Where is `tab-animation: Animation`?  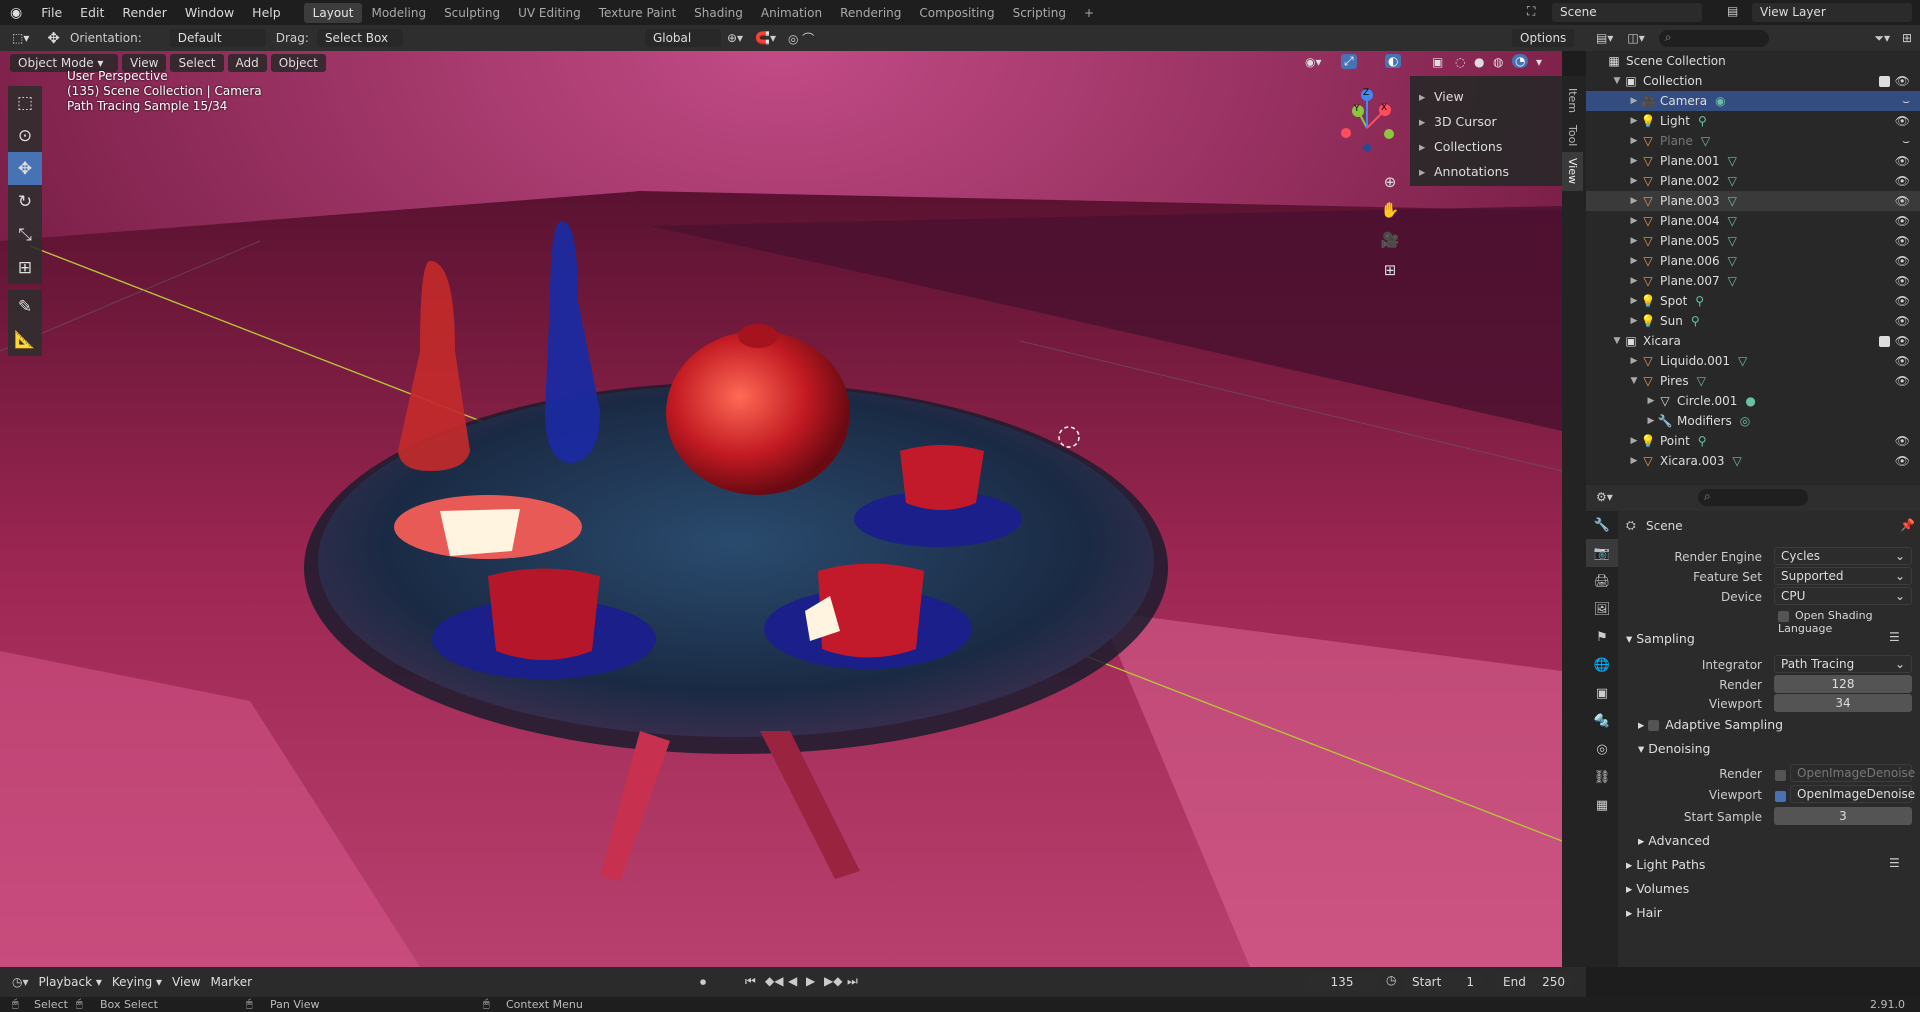 tab-animation: Animation is located at coordinates (791, 13).